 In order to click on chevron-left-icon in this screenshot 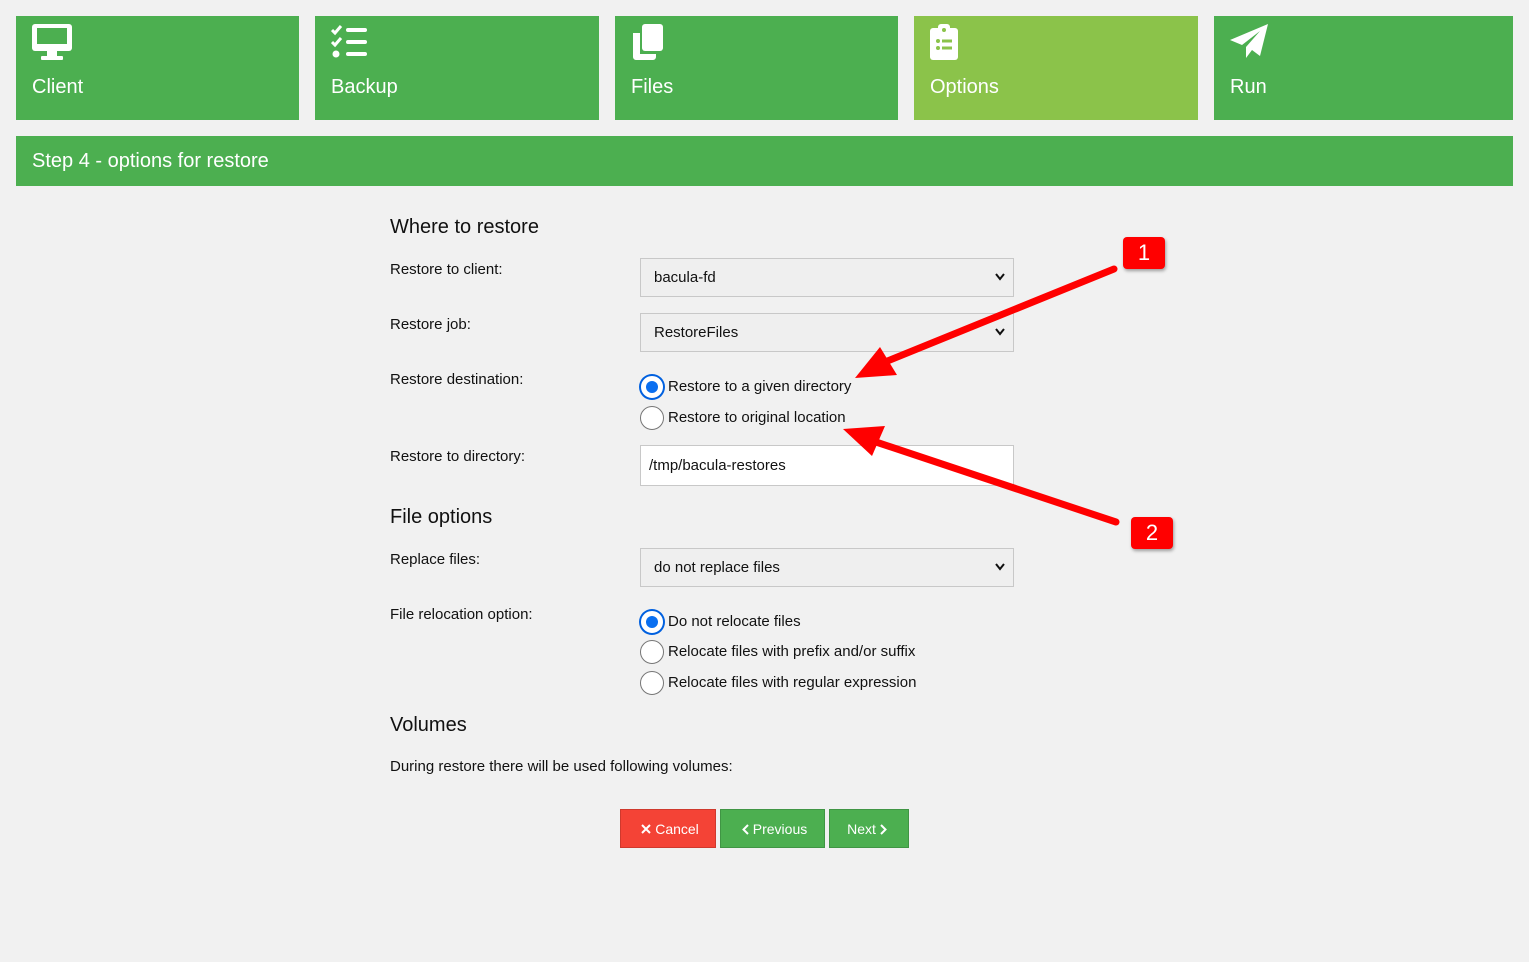, I will do `click(745, 829)`.